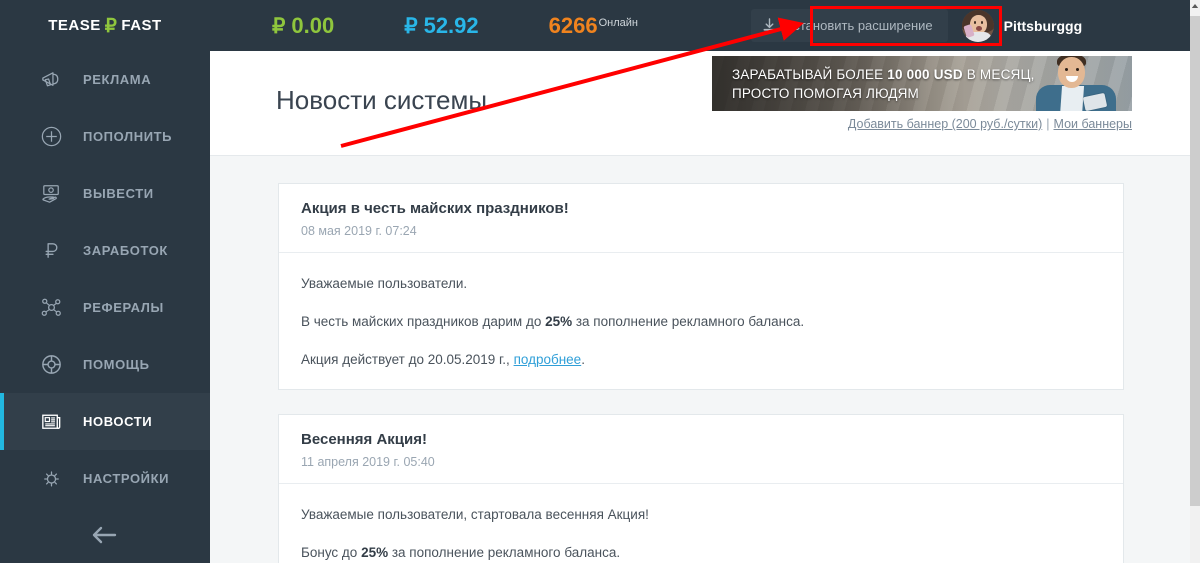 This screenshot has height=563, width=1200. I want to click on sidebar-item-settings: НАСТРОЙКИ, so click(105, 478).